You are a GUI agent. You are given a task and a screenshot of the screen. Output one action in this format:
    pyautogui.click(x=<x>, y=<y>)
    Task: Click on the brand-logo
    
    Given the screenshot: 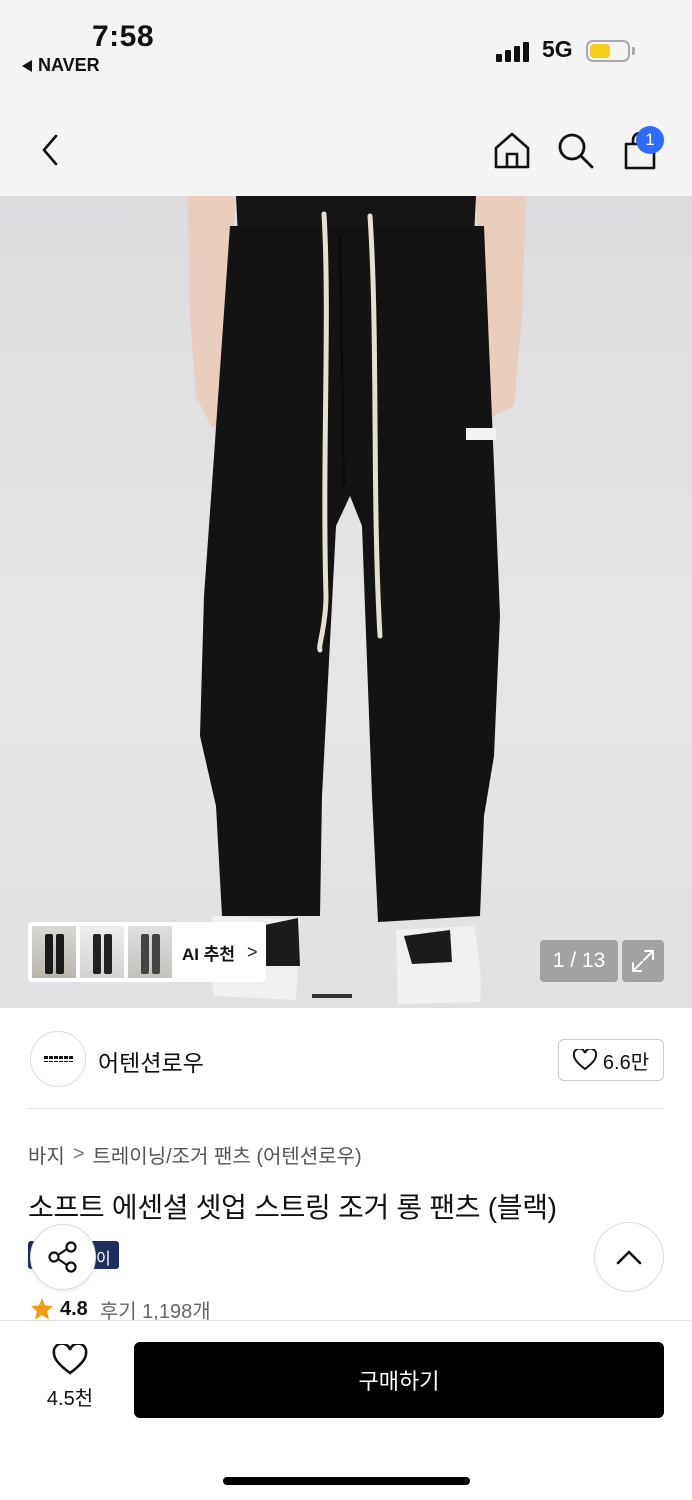 What is the action you would take?
    pyautogui.click(x=58, y=1059)
    